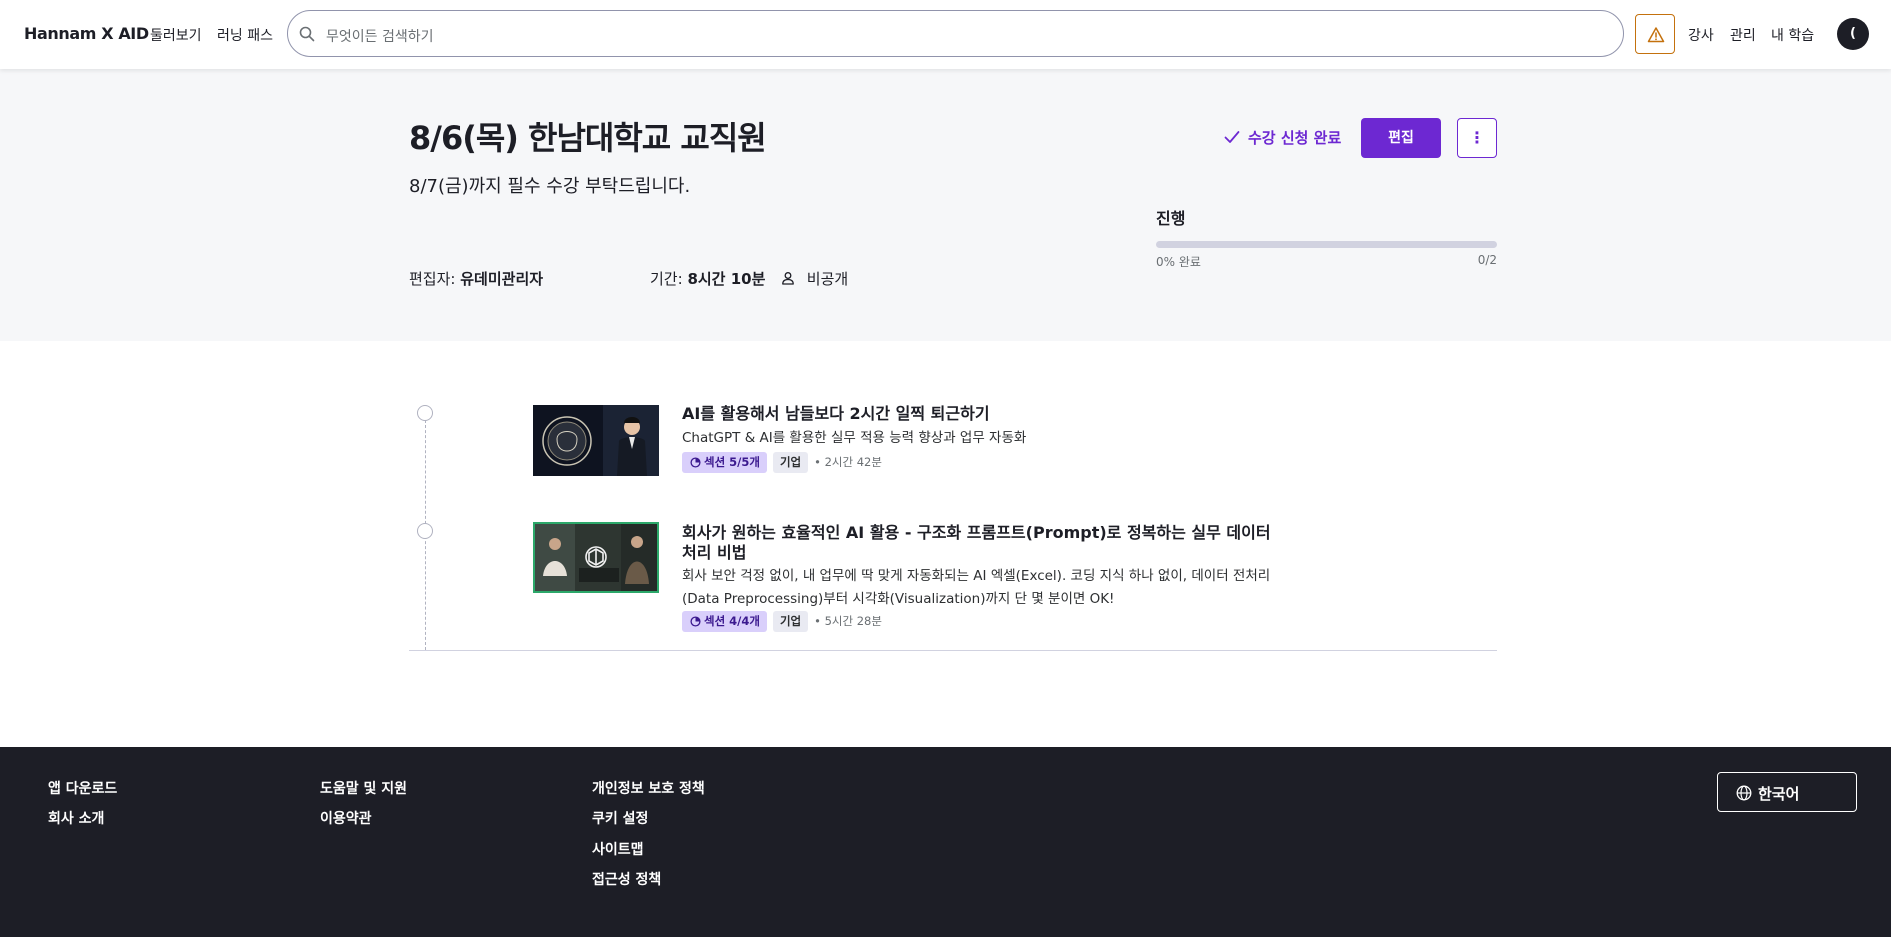 The image size is (1891, 937). I want to click on section-progress-text: 섹션 4/4개, so click(732, 621).